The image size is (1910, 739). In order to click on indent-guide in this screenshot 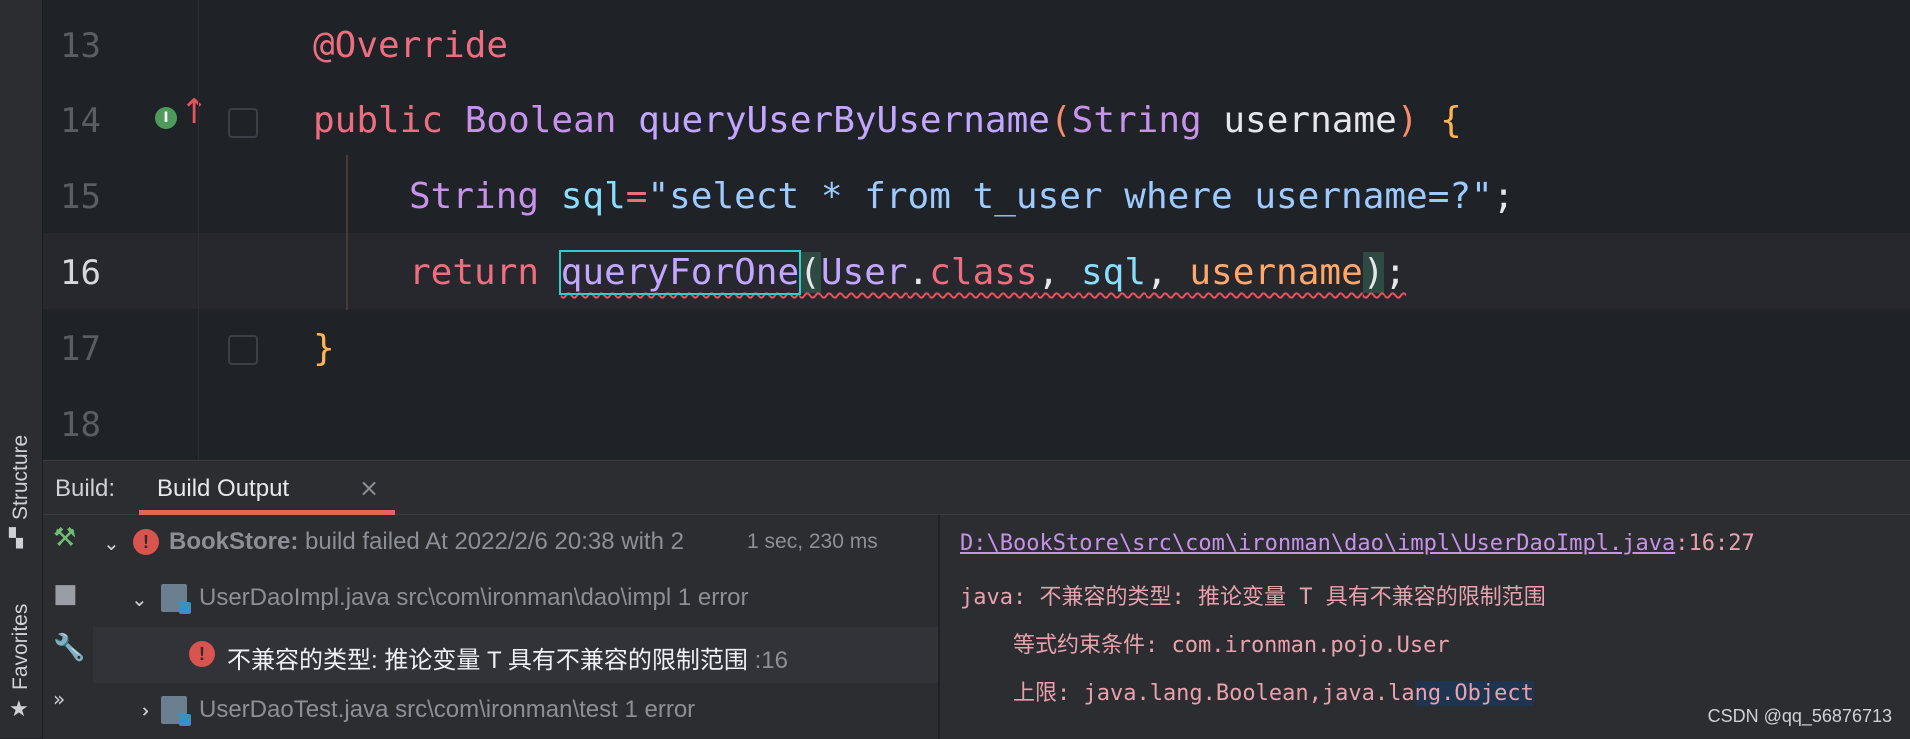, I will do `click(347, 232)`.